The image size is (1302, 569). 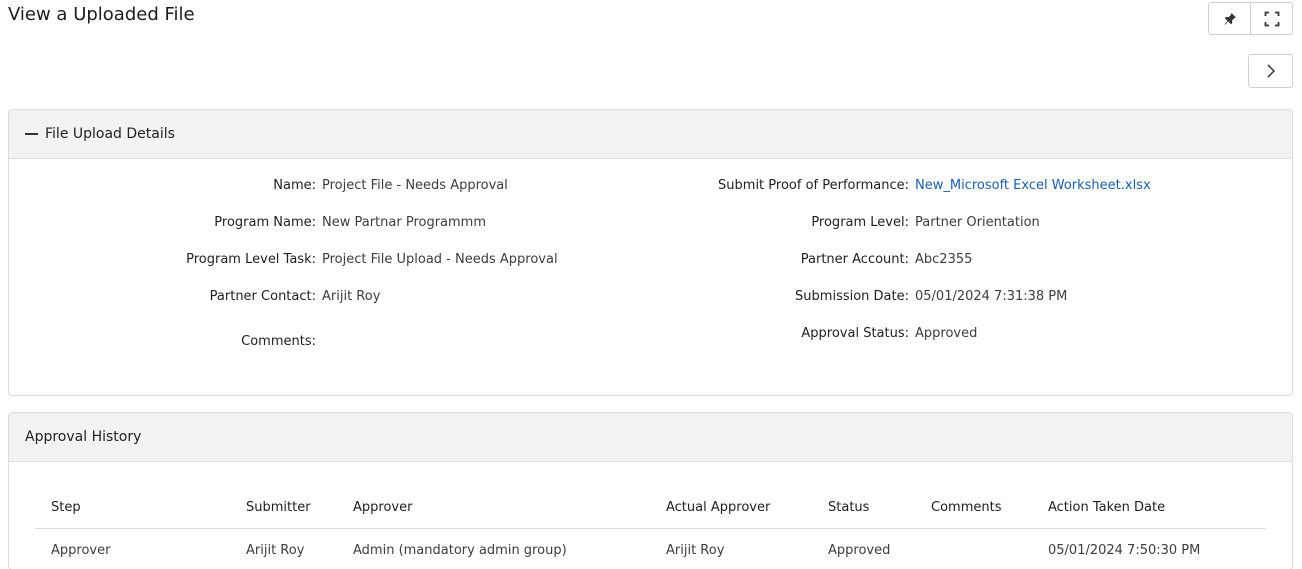 What do you see at coordinates (852, 296) in the screenshot?
I see `submission-date-label: Submission Date:` at bounding box center [852, 296].